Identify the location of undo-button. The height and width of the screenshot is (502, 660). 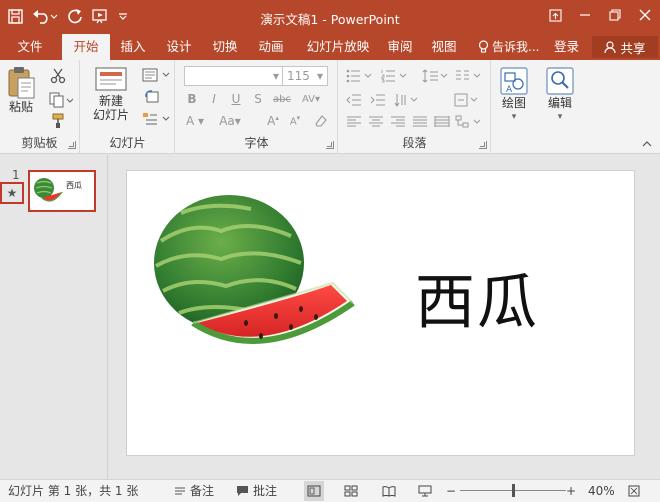
(45, 16).